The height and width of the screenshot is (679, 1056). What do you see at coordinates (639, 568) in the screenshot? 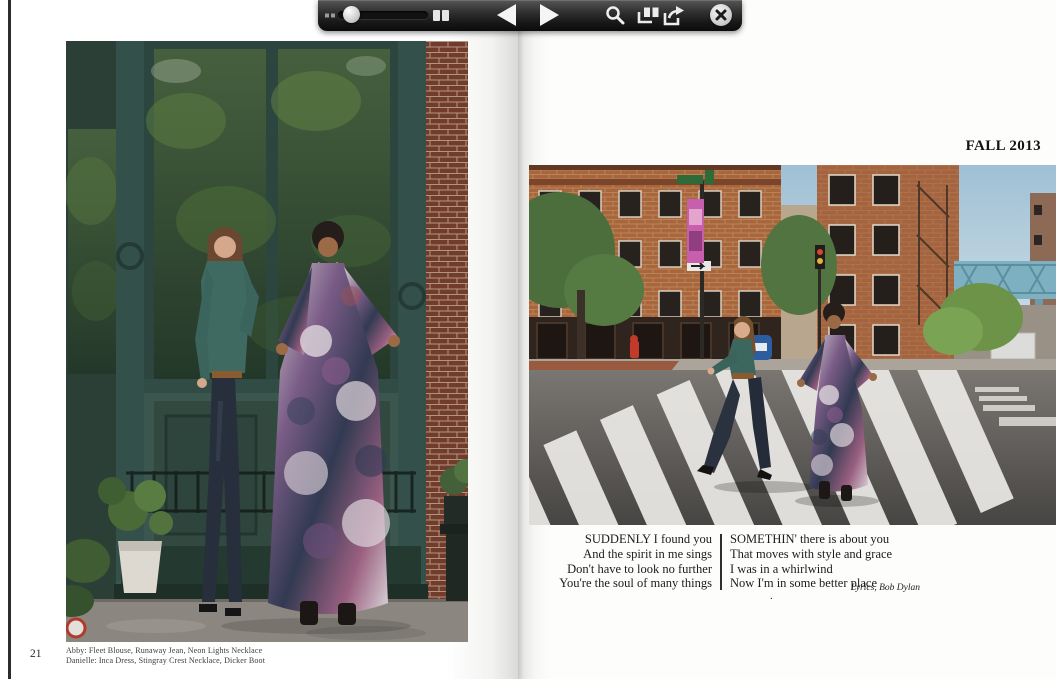
I see `poem-line: Don't have to look no further` at bounding box center [639, 568].